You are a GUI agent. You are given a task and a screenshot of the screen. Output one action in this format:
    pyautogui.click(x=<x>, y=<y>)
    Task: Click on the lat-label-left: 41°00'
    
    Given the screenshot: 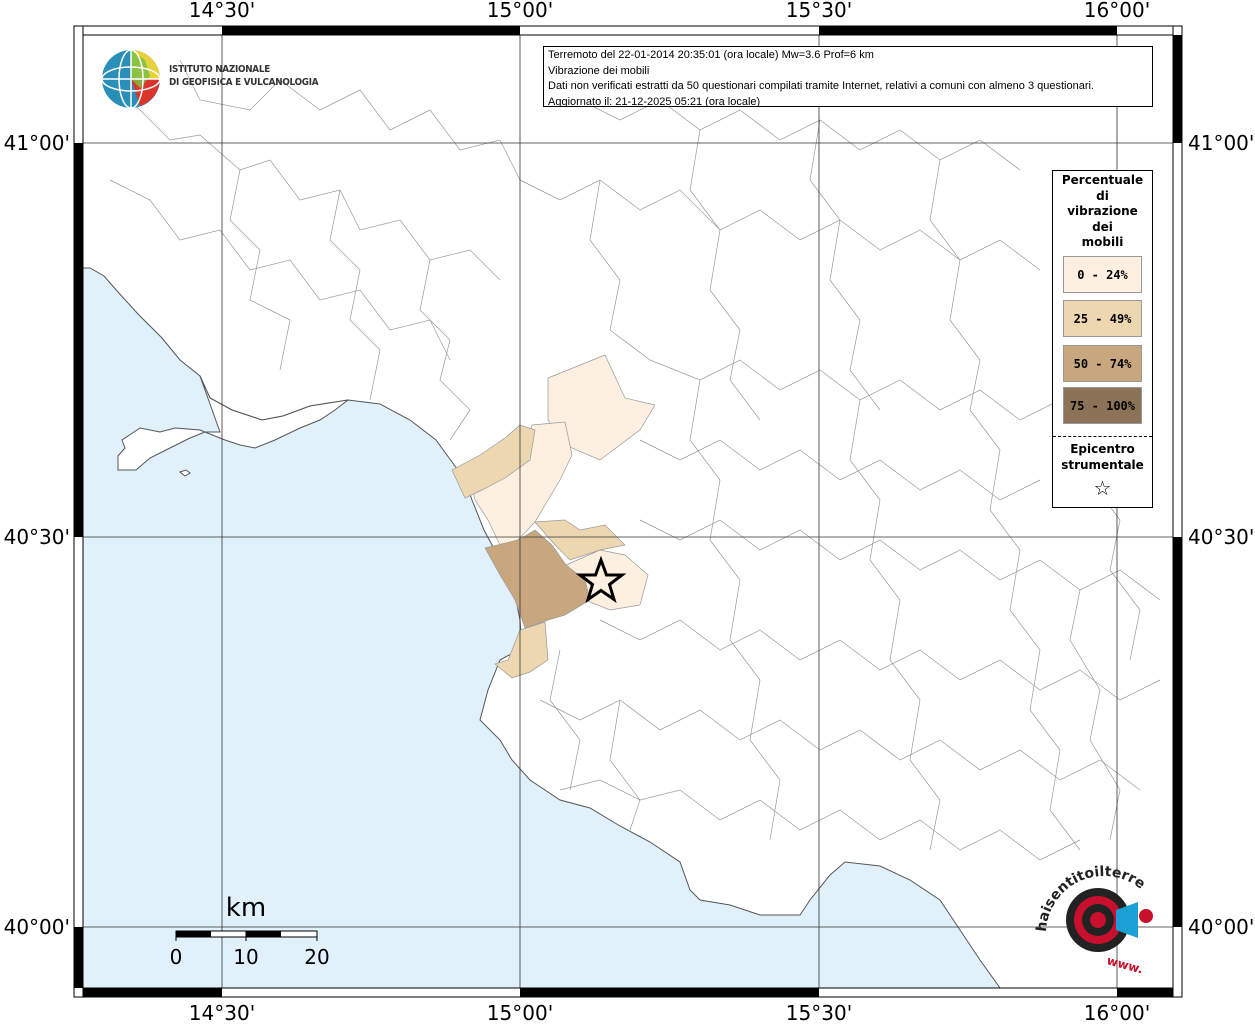 What is the action you would take?
    pyautogui.click(x=37, y=143)
    